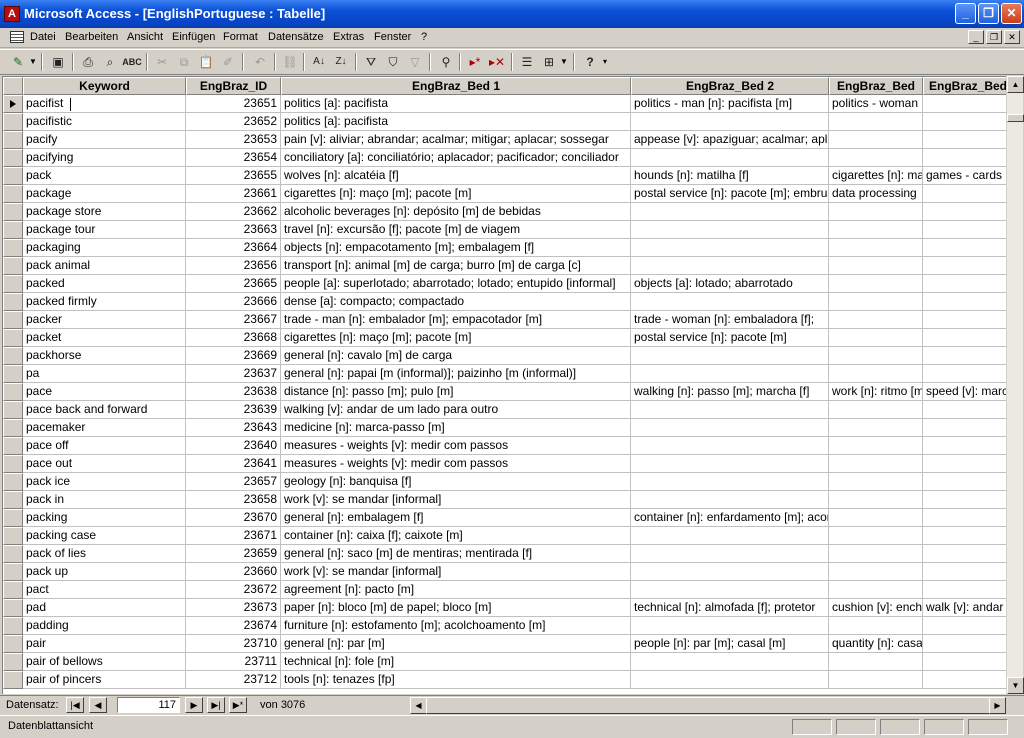  What do you see at coordinates (233, 482) in the screenshot?
I see `cell-engbraz-id: 23657` at bounding box center [233, 482].